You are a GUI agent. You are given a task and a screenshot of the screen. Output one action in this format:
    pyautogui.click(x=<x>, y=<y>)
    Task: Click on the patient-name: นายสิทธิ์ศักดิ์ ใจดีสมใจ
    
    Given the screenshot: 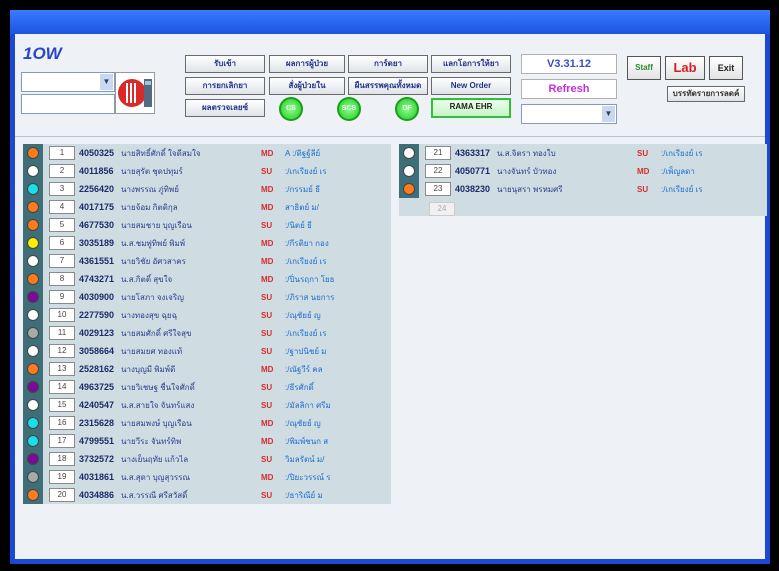 What is the action you would take?
    pyautogui.click(x=161, y=153)
    